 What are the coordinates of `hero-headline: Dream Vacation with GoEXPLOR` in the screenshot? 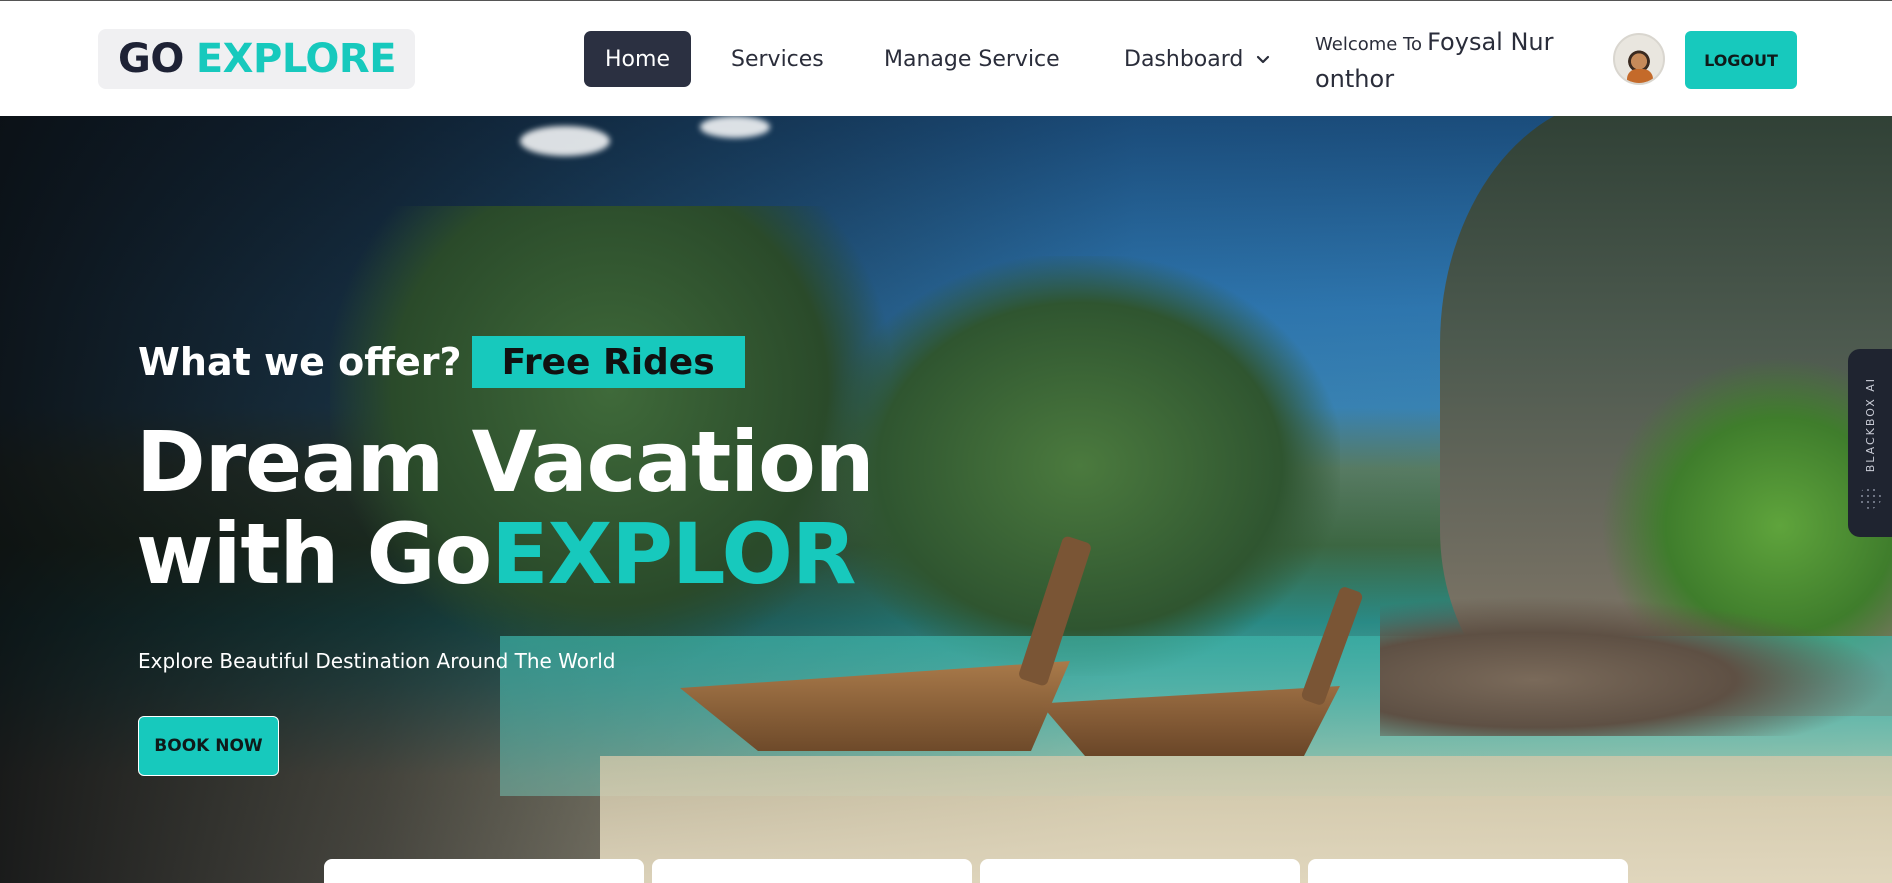 It's located at (505, 508).